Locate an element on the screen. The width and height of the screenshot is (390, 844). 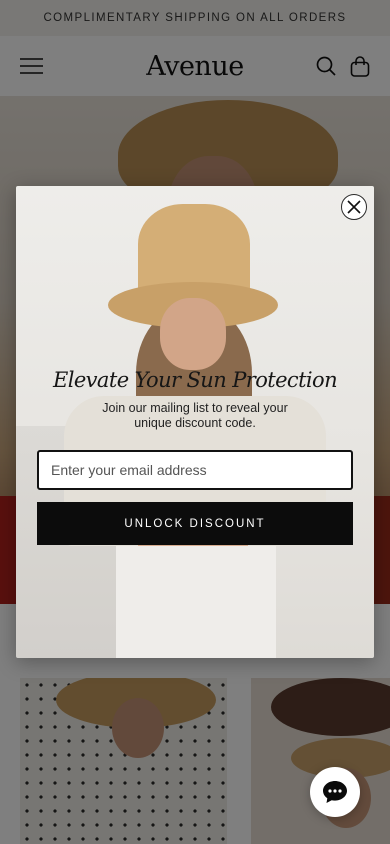
close-button is located at coordinates (354, 207).